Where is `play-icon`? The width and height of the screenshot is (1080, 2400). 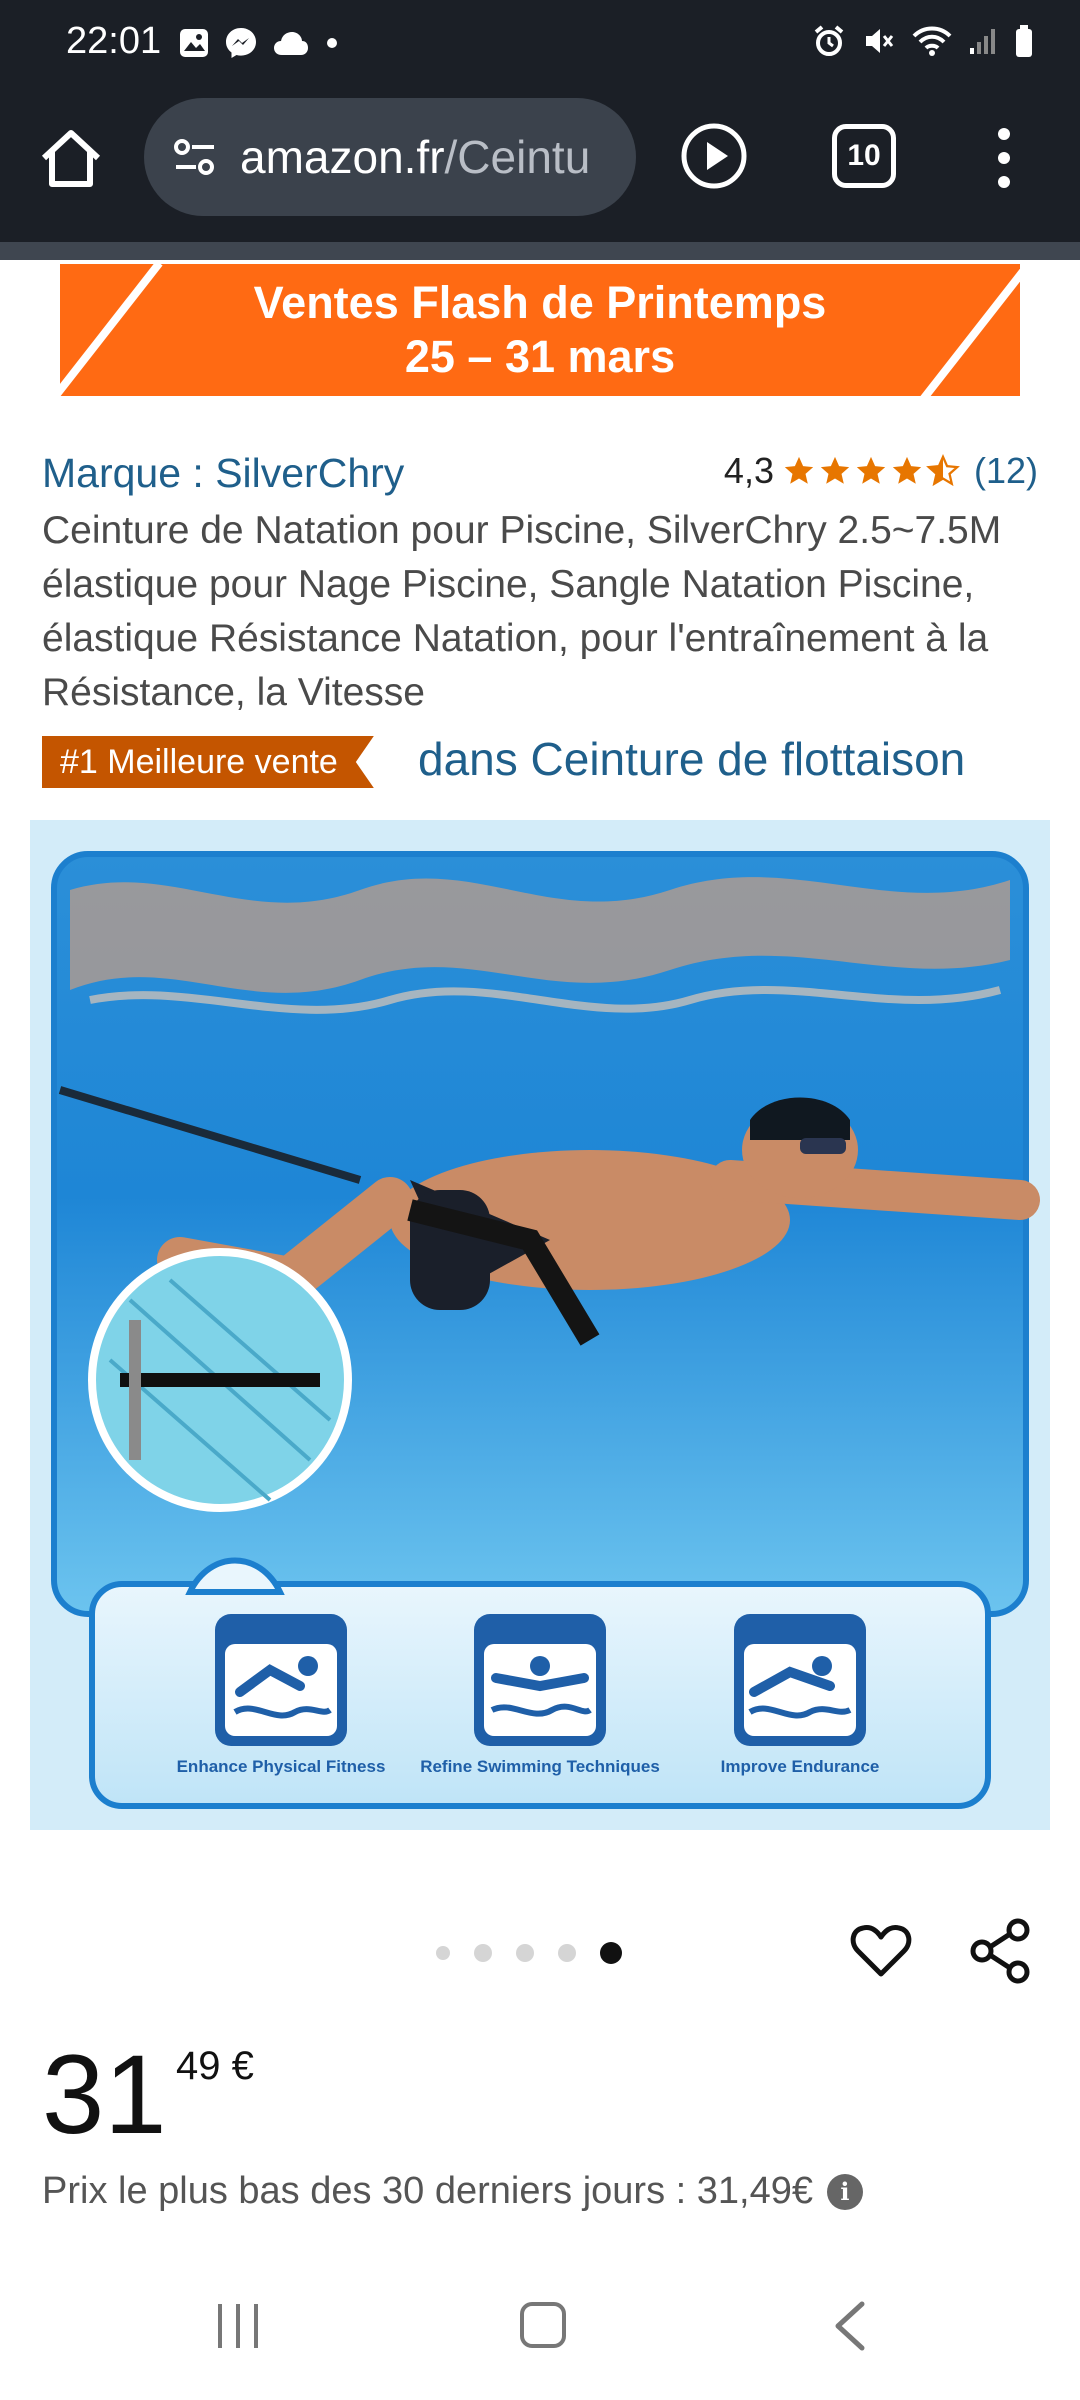 play-icon is located at coordinates (714, 156).